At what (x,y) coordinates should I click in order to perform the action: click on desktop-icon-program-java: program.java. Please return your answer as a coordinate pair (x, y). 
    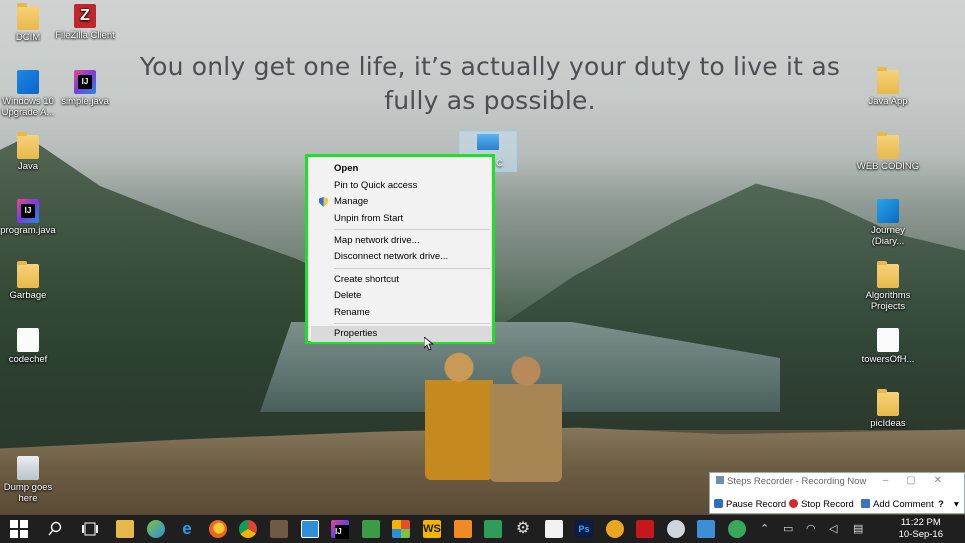
    Looking at the image, I should click on (31, 217).